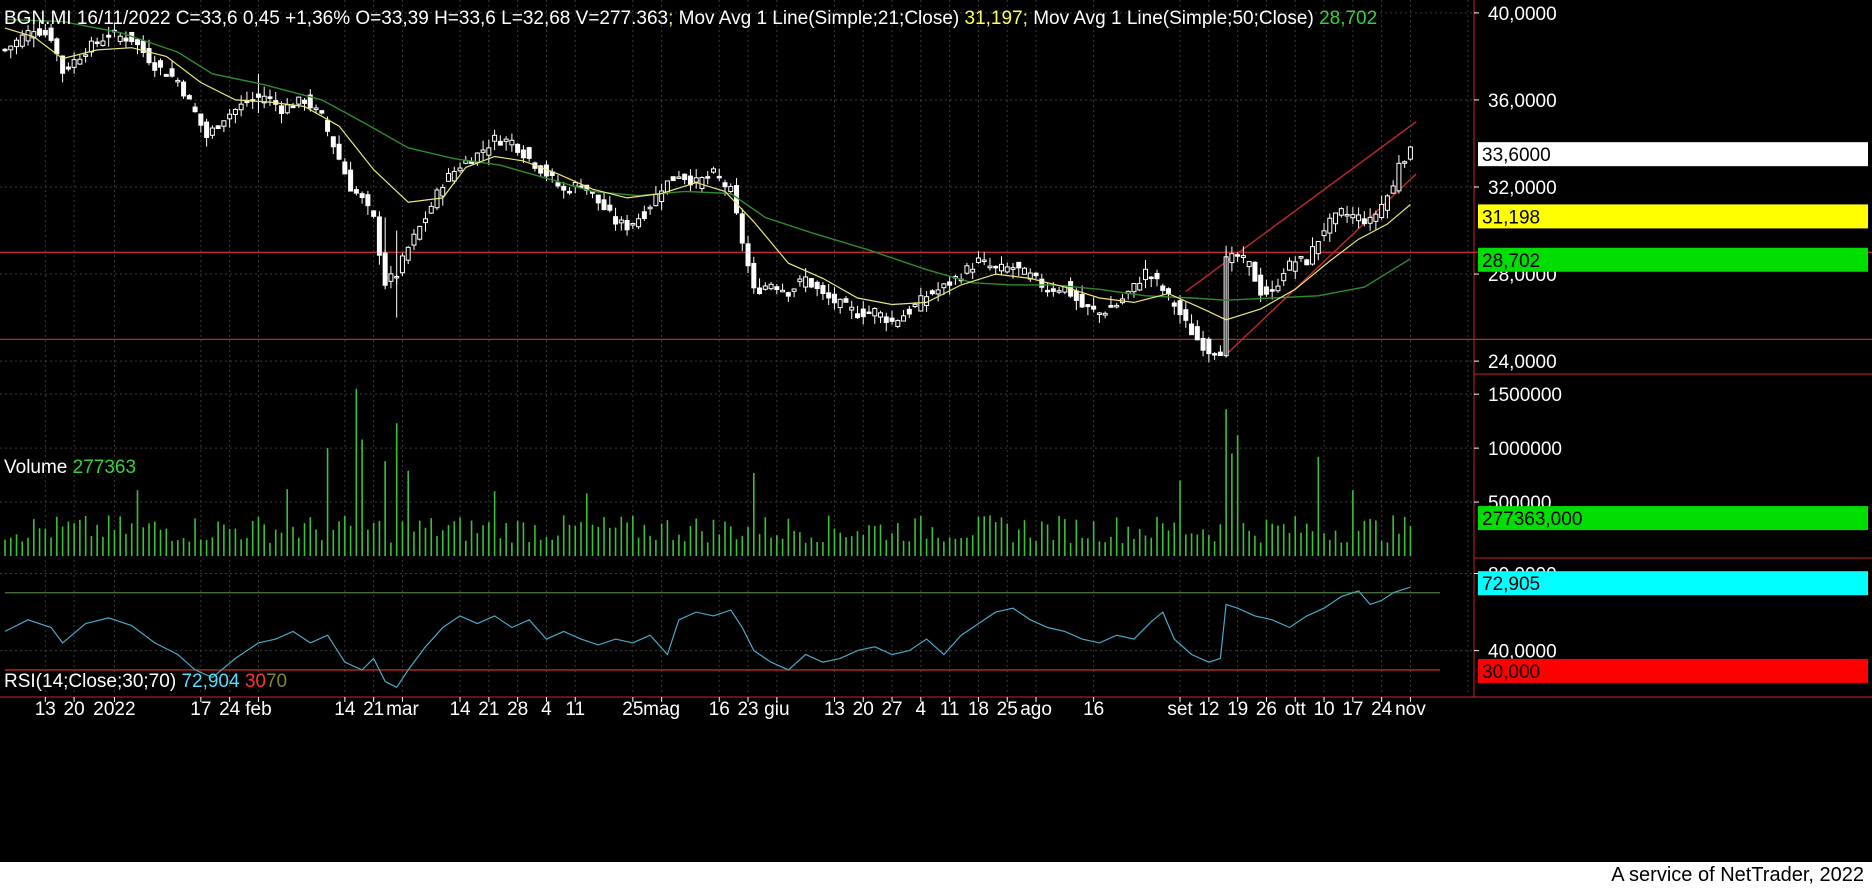 The height and width of the screenshot is (888, 1872). Describe the element at coordinates (1036, 709) in the screenshot. I see `time-axis-label: ago` at that location.